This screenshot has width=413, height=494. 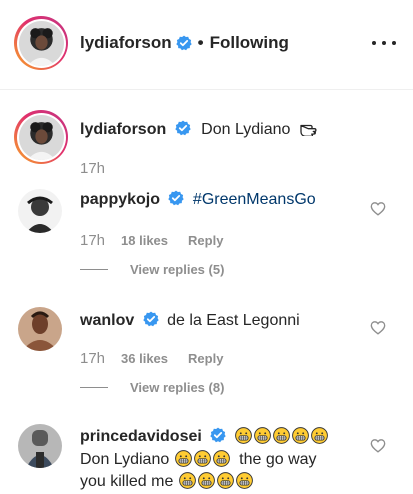 I want to click on emoji-group, so click(x=281, y=436).